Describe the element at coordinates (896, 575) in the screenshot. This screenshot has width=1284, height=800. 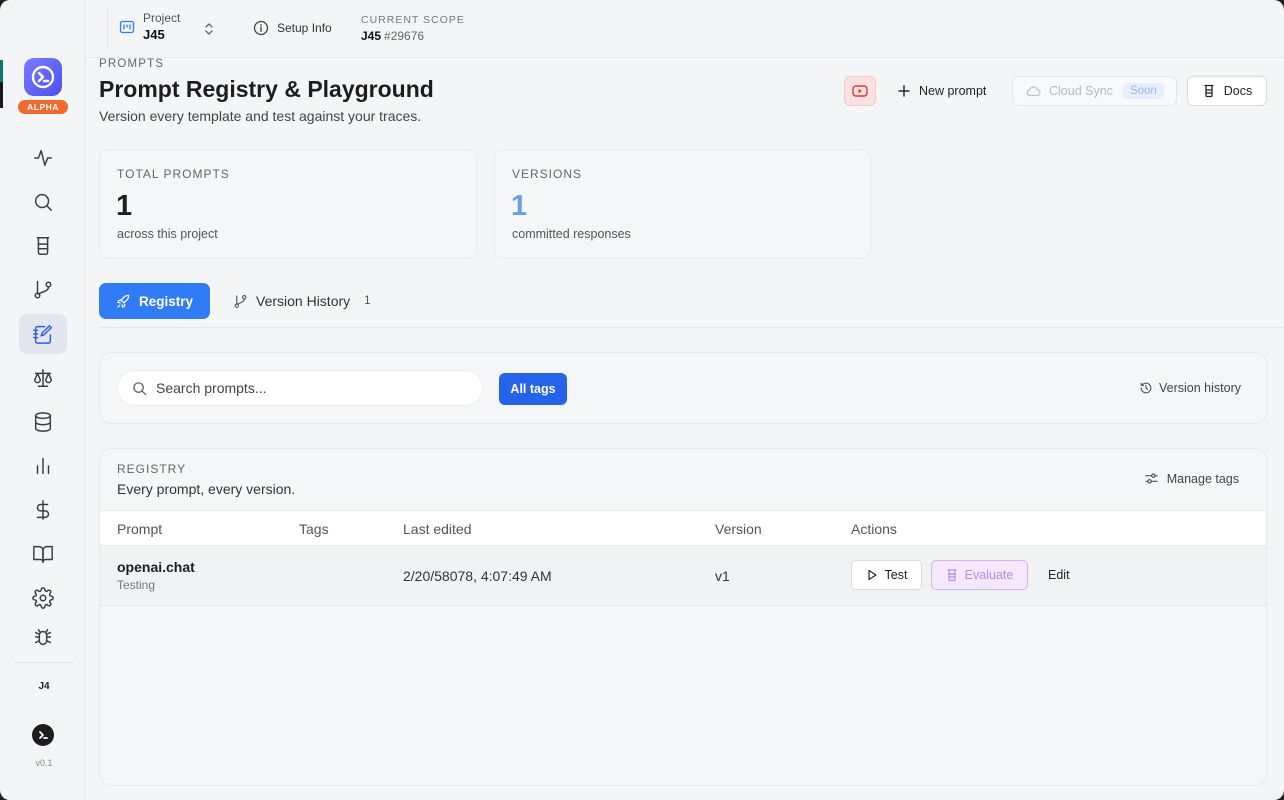
I see `test-label: Test` at that location.